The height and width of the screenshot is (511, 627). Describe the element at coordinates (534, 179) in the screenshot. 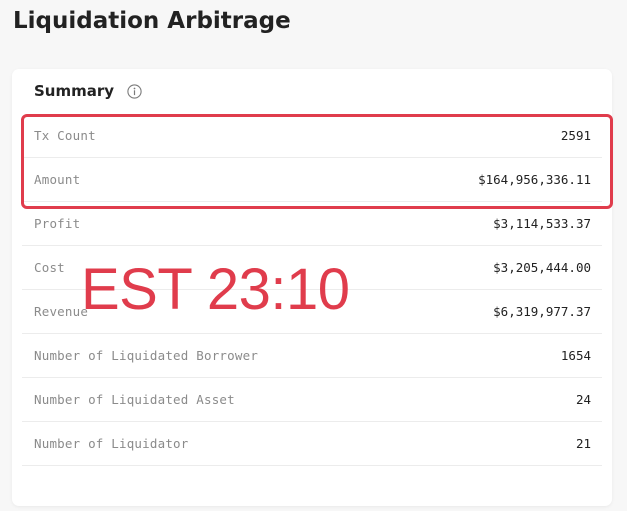

I see `row-value: $164,956,336.11` at that location.